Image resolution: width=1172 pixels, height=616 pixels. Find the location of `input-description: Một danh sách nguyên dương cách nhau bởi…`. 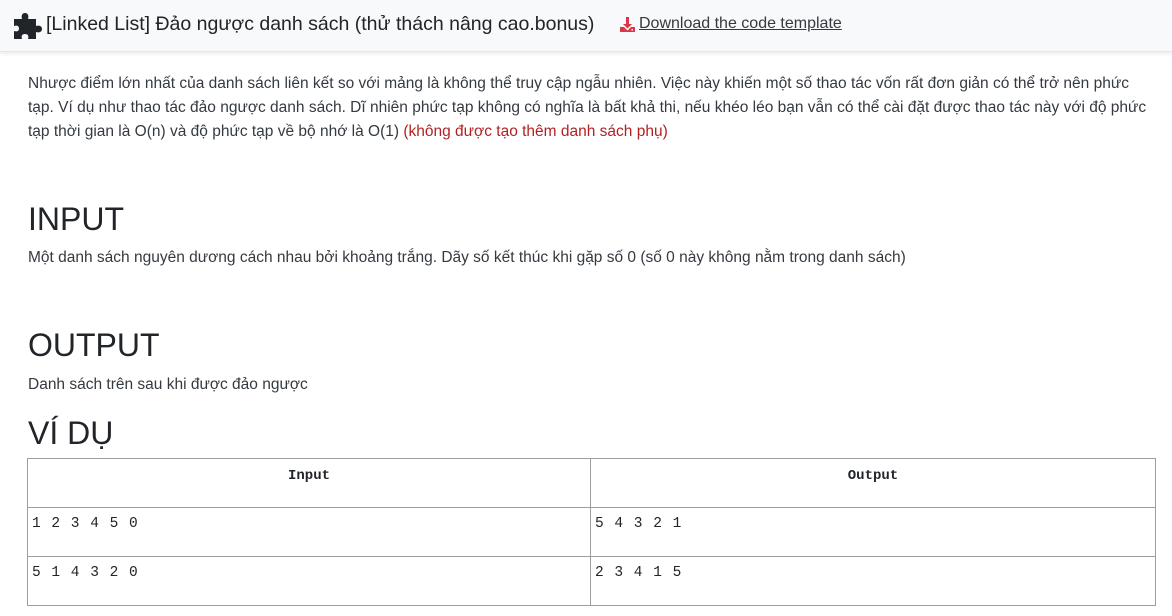

input-description: Một danh sách nguyên dương cách nhau bởi… is located at coordinates (467, 257).